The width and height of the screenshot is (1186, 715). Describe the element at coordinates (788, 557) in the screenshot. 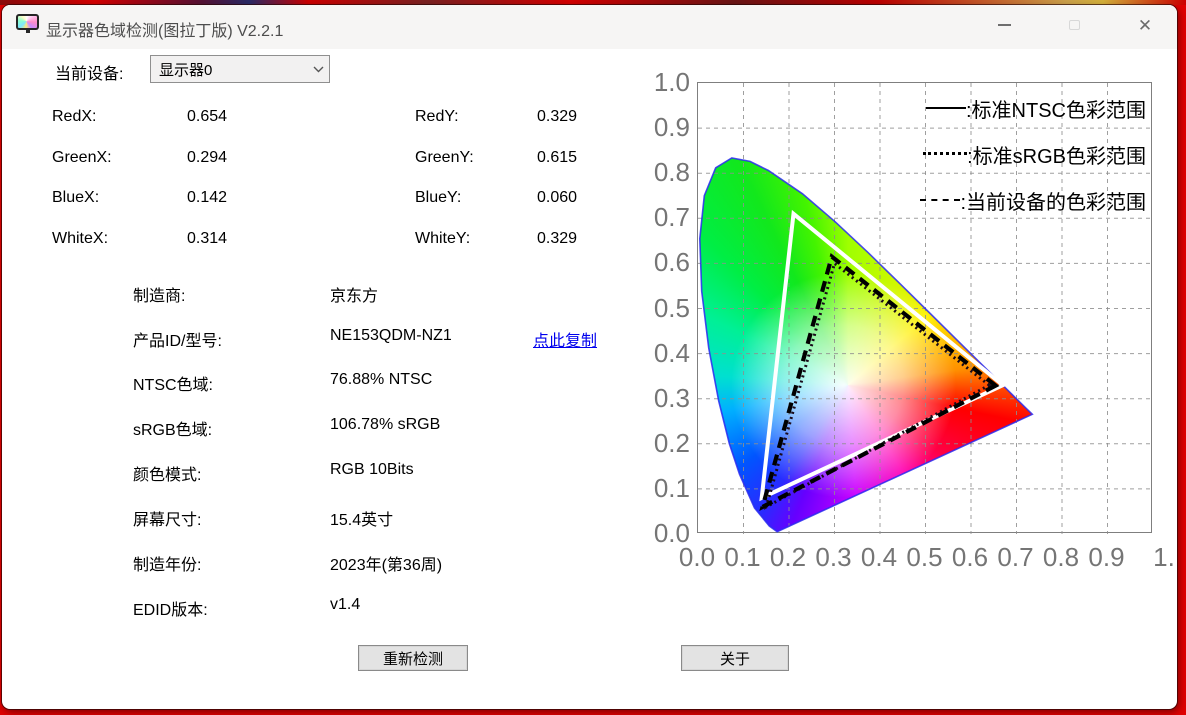

I see `x-tick-label: 0.2` at that location.